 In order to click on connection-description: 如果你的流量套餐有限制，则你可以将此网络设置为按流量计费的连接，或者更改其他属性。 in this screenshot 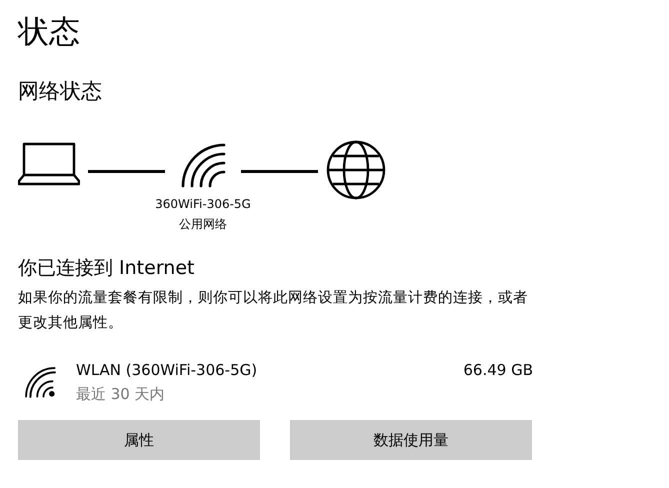, I will do `click(273, 310)`.